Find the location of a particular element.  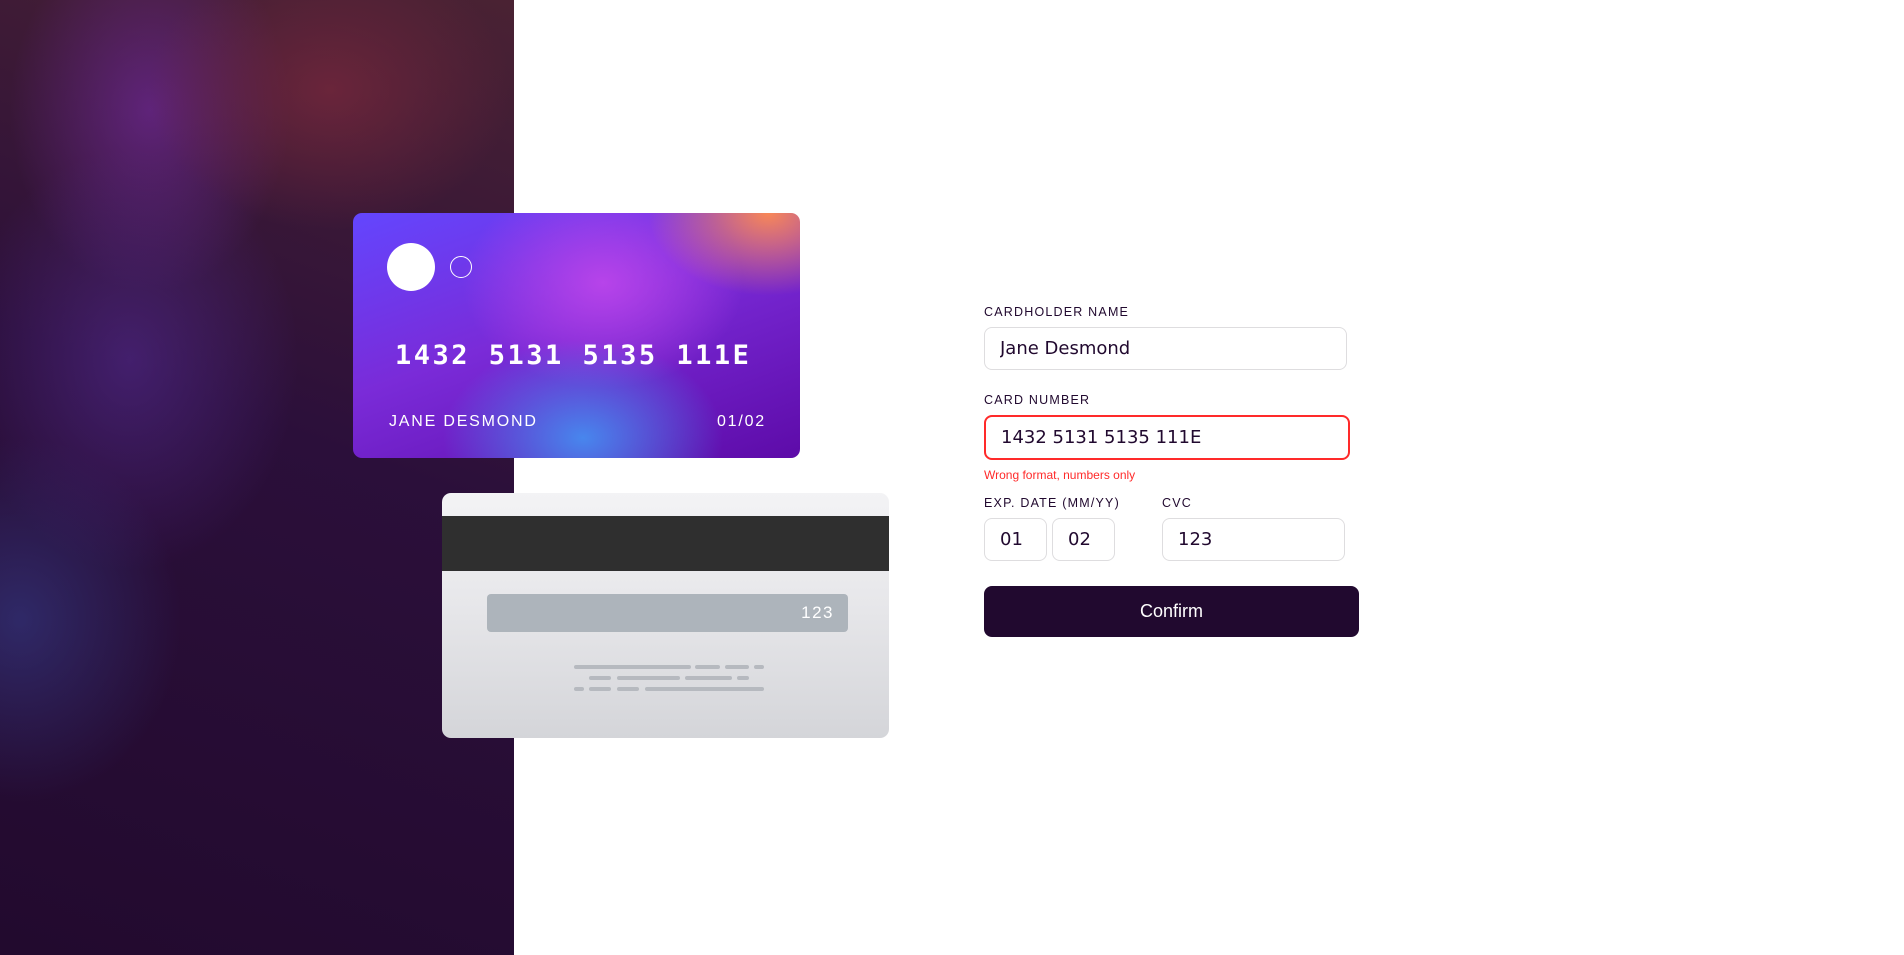

cvc-input is located at coordinates (1253, 539).